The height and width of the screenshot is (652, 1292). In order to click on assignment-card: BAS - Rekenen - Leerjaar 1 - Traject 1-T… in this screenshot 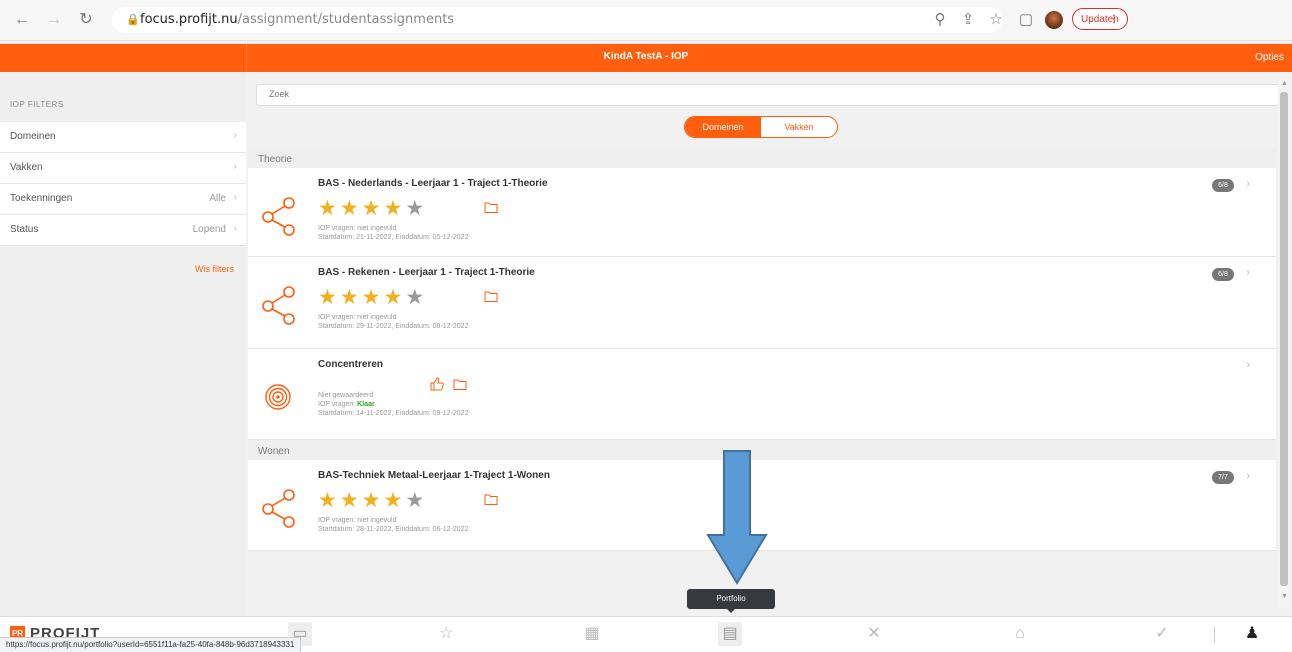, I will do `click(762, 303)`.